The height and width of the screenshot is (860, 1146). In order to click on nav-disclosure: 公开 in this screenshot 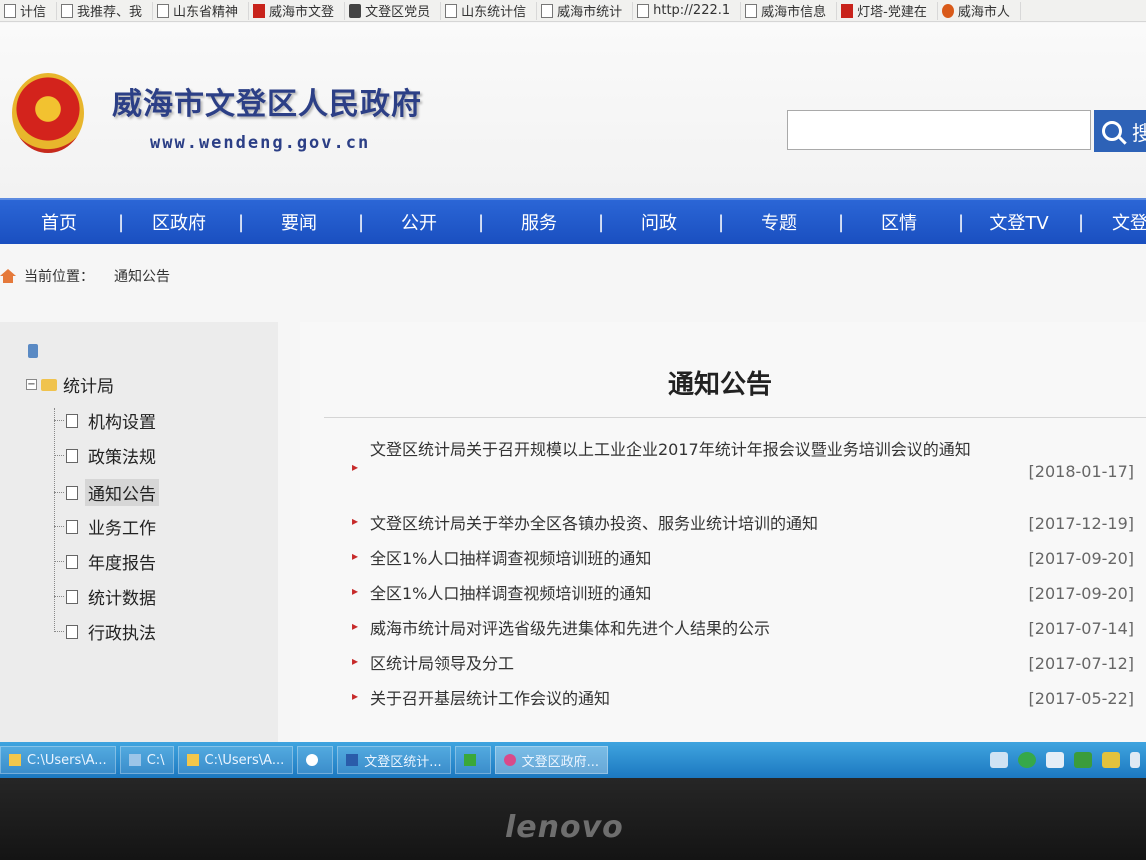, I will do `click(419, 222)`.